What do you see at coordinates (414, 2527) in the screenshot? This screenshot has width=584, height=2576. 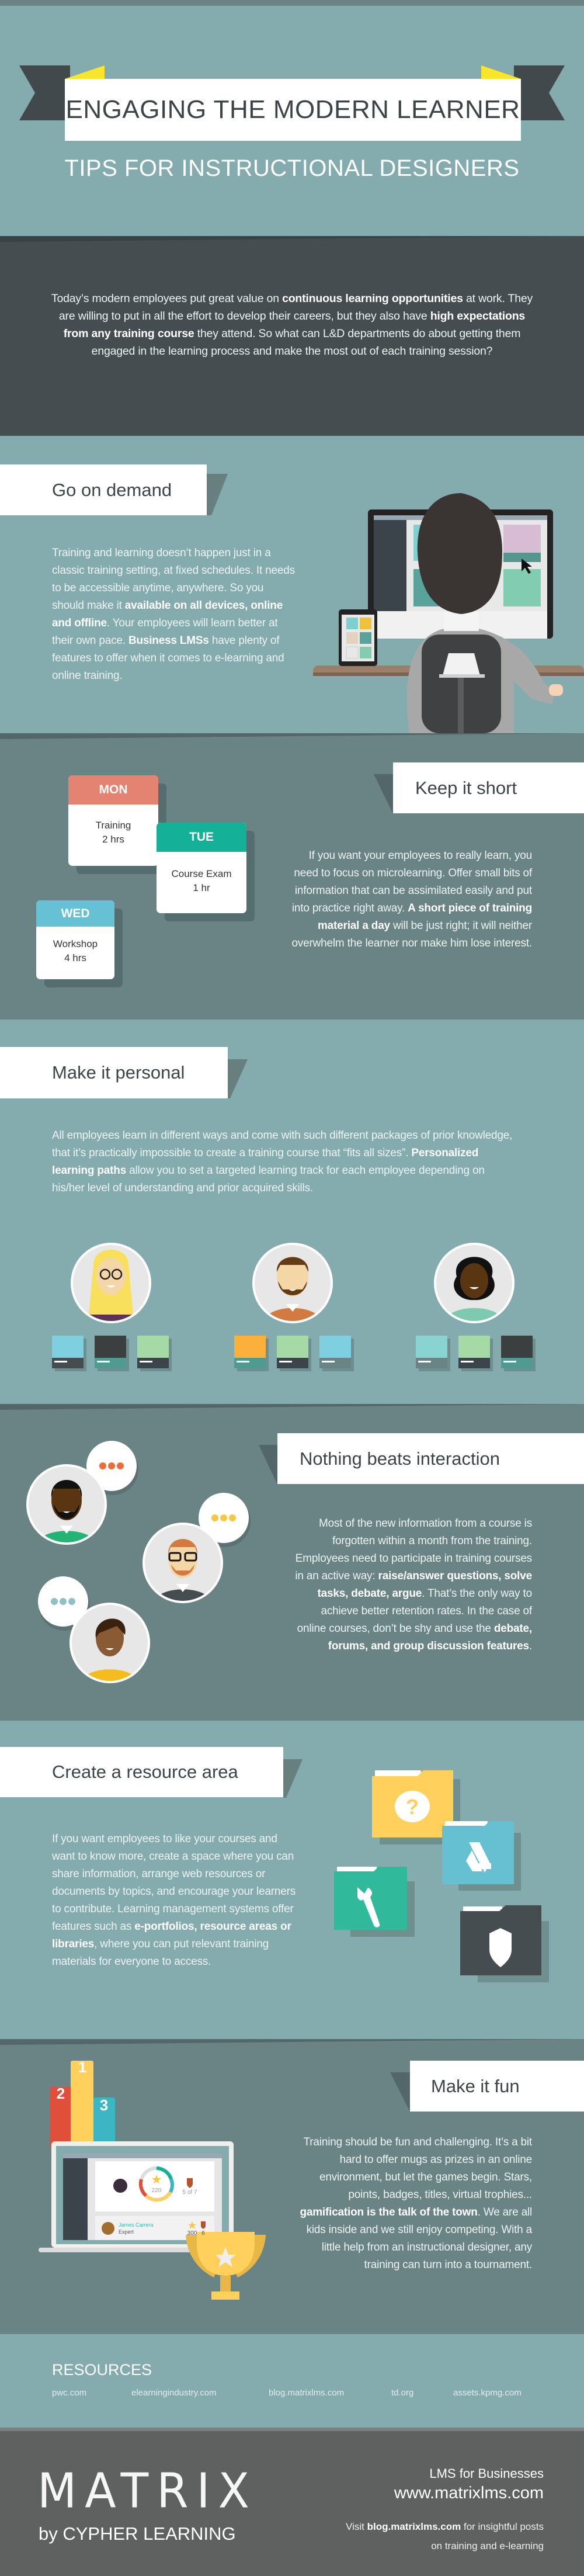 I see `blog-link: blog.matrixlms.com` at bounding box center [414, 2527].